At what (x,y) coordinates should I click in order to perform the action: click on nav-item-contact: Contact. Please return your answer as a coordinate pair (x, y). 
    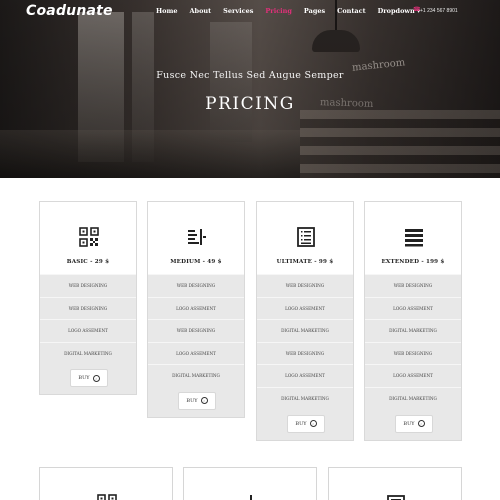
    Looking at the image, I should click on (351, 11).